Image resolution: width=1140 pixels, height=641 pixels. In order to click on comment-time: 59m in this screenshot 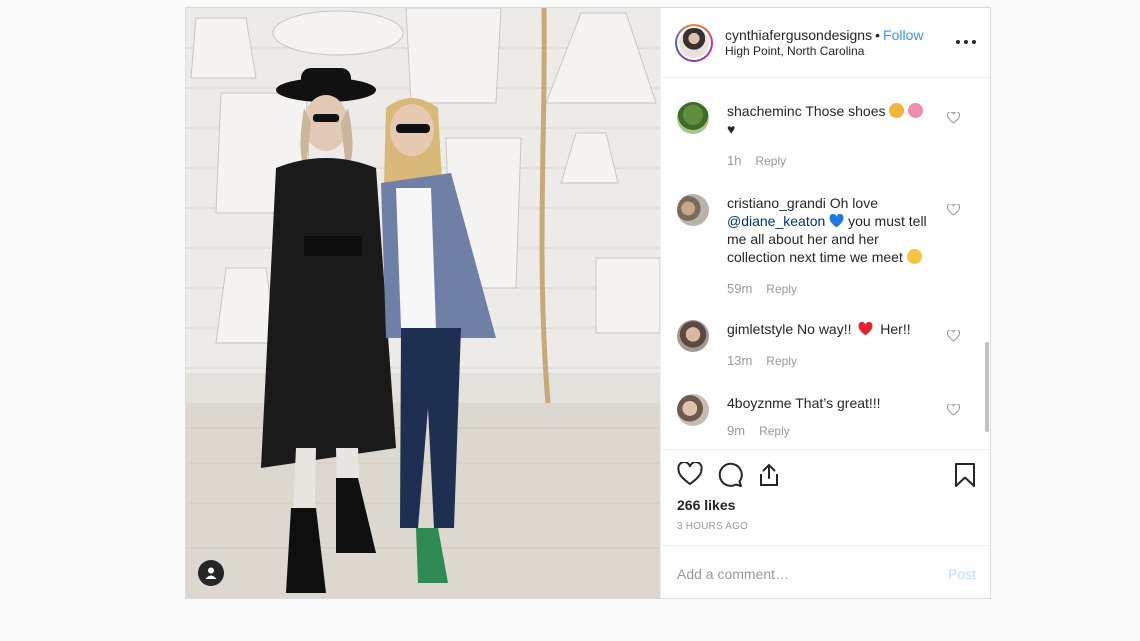, I will do `click(739, 288)`.